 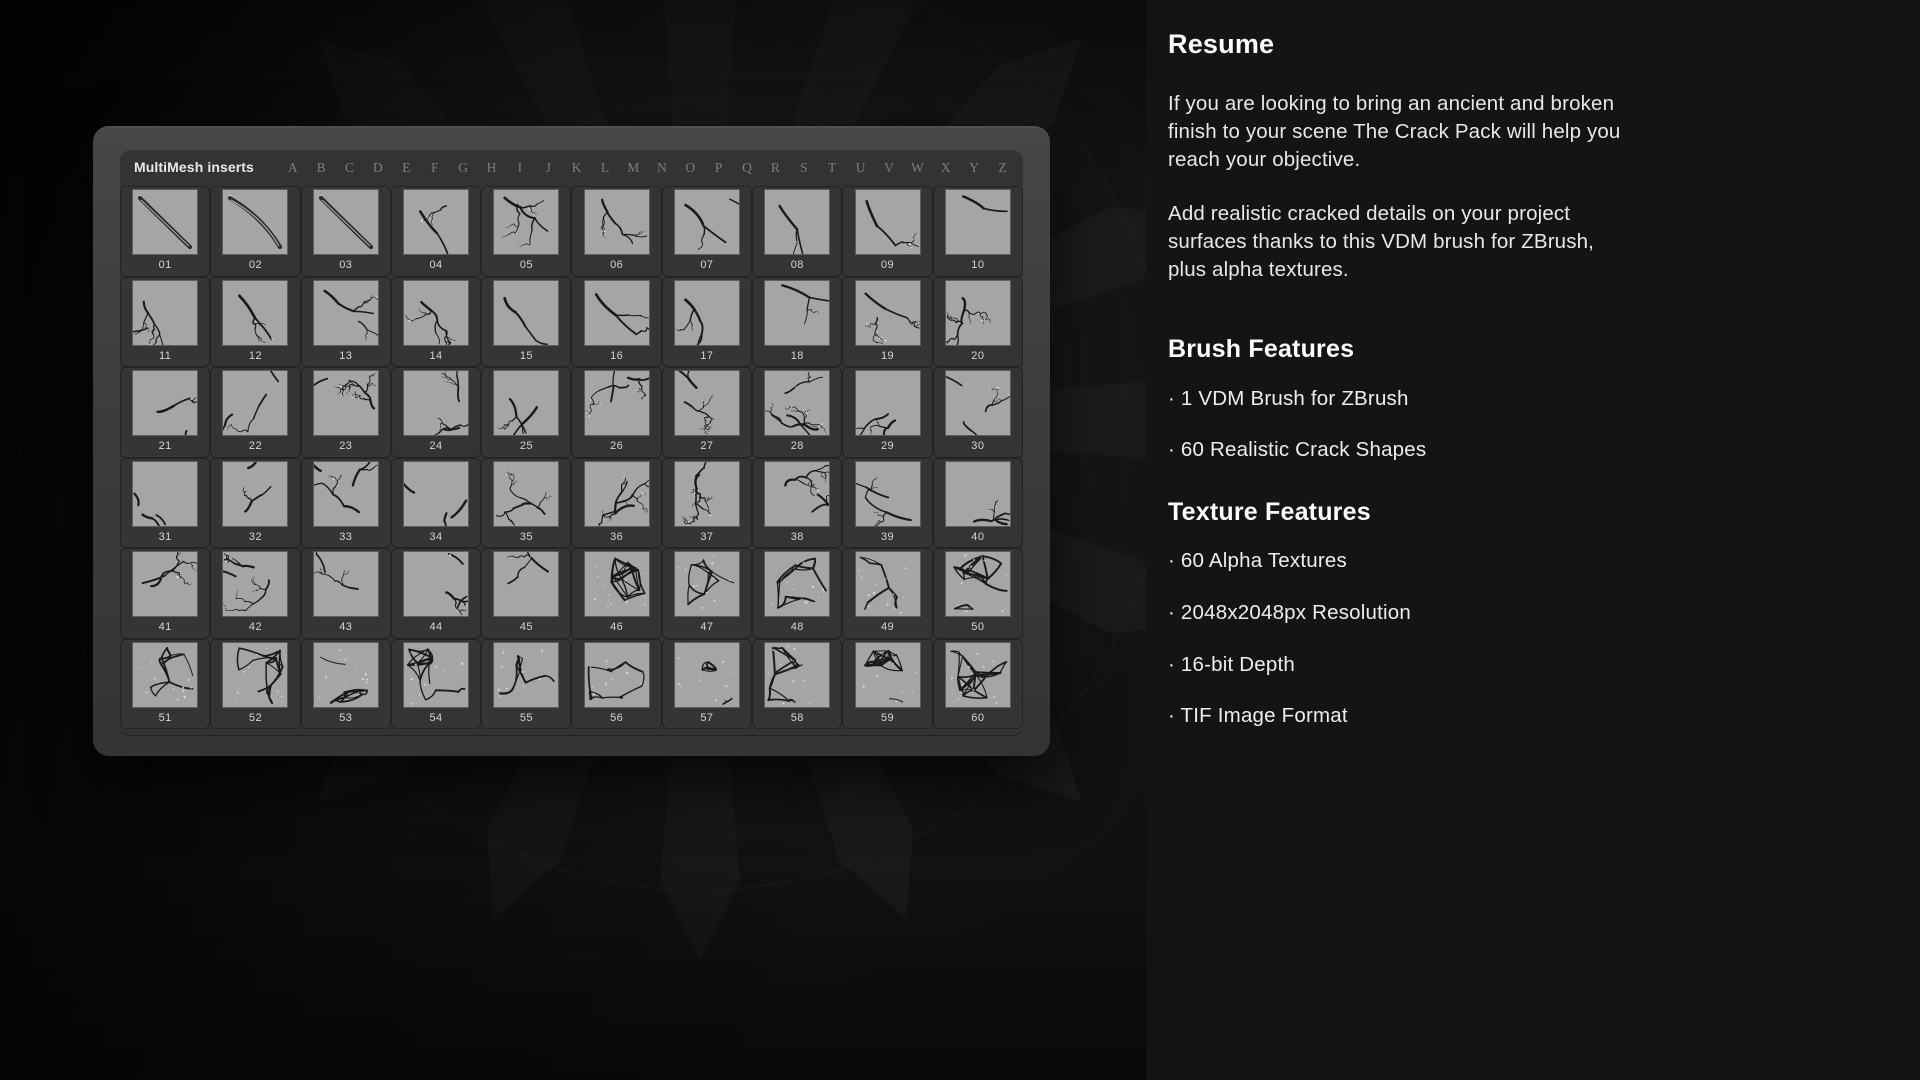 I want to click on thumbnail-cell: 33, so click(x=345, y=502).